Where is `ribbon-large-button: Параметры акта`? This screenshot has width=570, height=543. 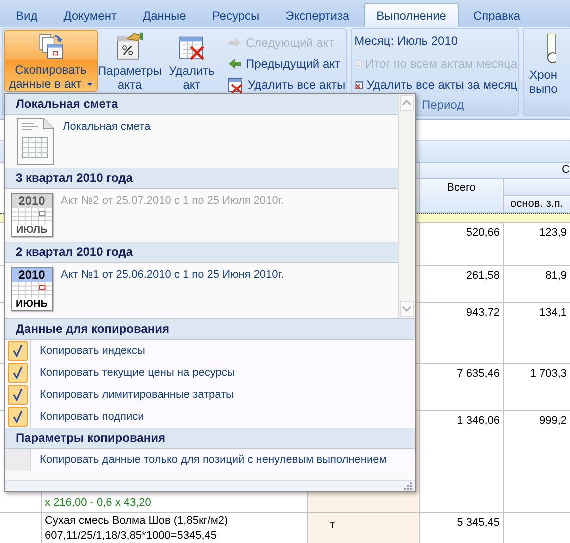 ribbon-large-button: Параметры акта is located at coordinates (130, 61).